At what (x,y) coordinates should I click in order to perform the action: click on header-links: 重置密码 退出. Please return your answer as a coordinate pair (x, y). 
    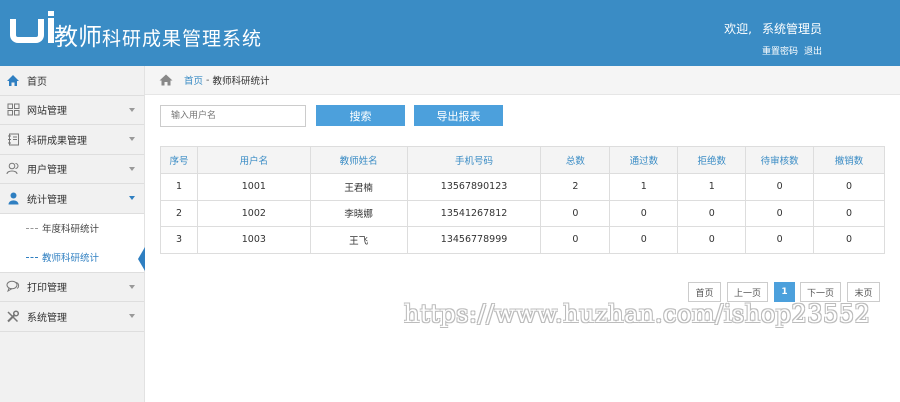
    Looking at the image, I should click on (789, 50).